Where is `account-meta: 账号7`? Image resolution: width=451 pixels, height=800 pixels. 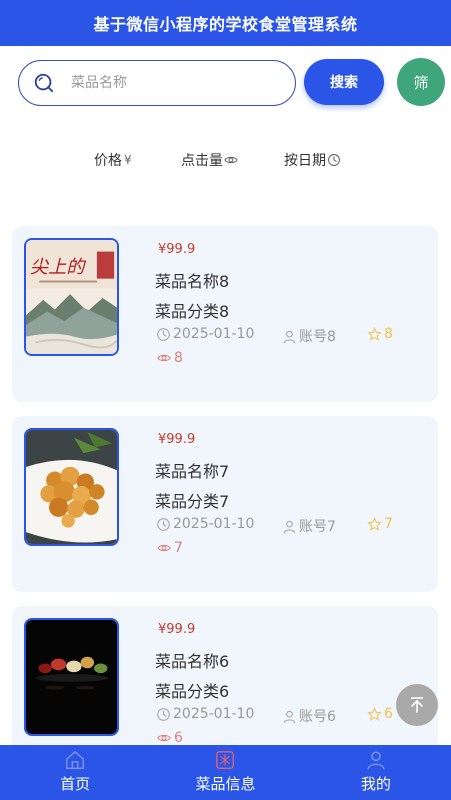
account-meta: 账号7 is located at coordinates (309, 526).